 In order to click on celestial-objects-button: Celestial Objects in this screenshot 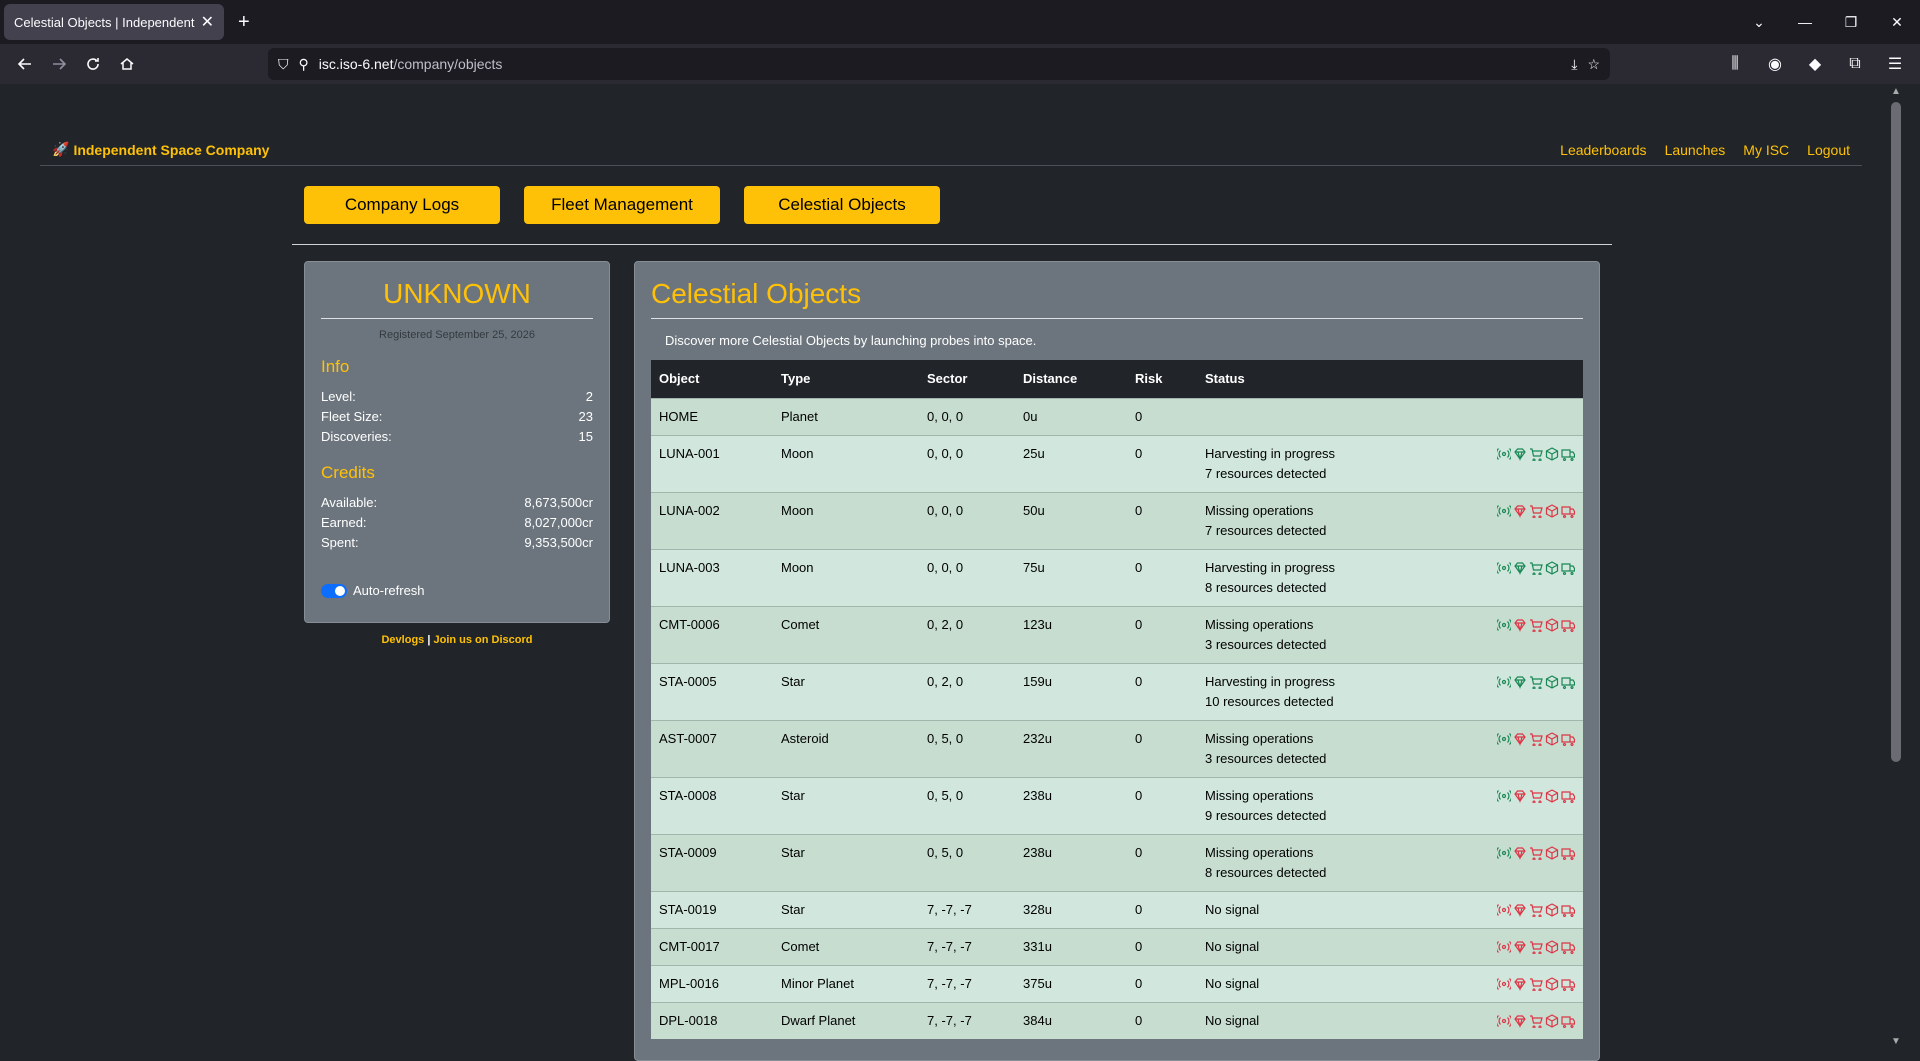, I will do `click(842, 205)`.